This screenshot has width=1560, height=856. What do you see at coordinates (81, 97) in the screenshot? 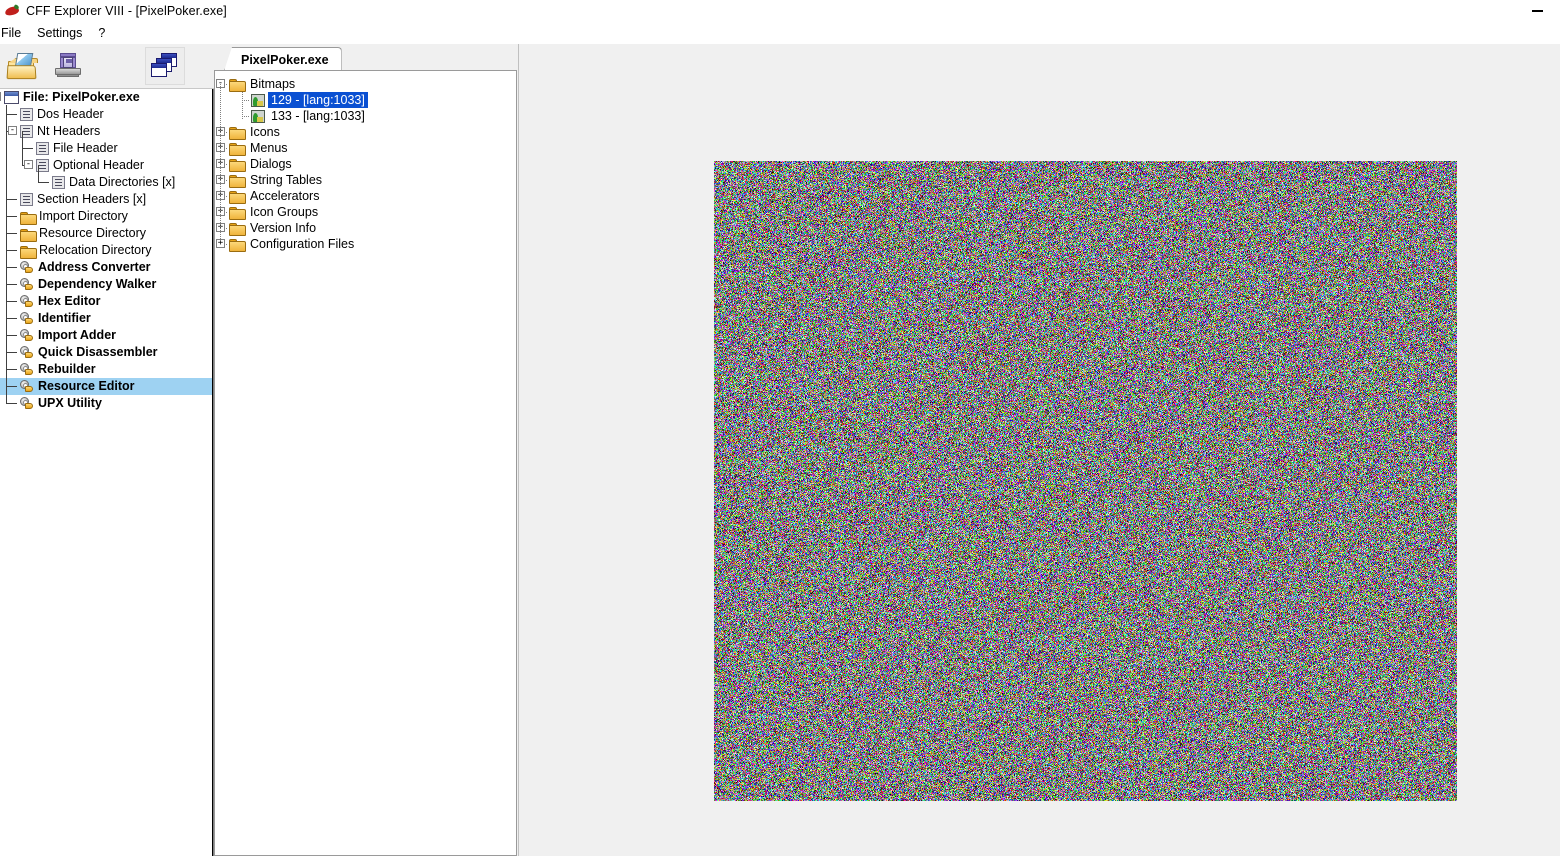
I see `sidebar-item-label: File: PixelPoker.exe` at bounding box center [81, 97].